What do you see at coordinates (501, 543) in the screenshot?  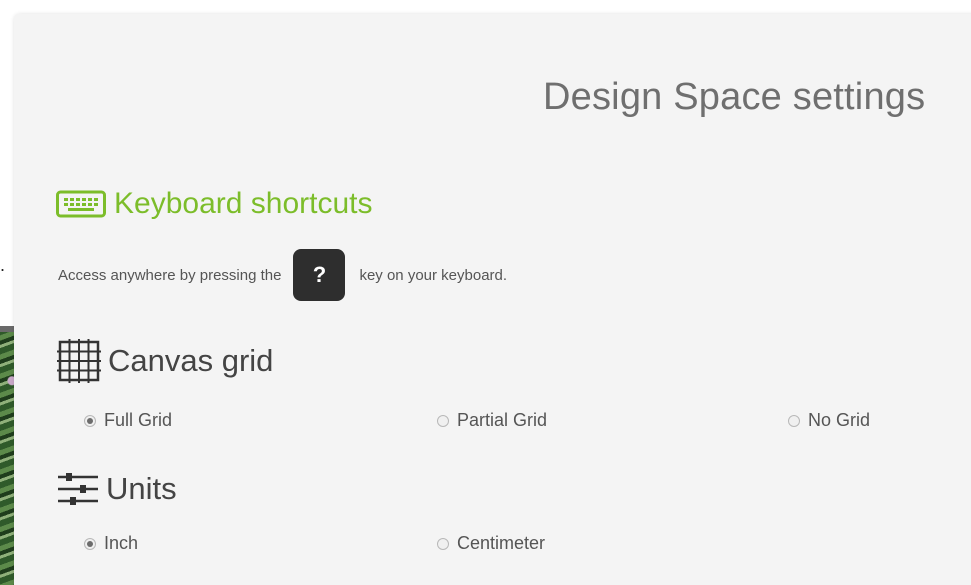 I see `radio-centimeter-label: Centimeter` at bounding box center [501, 543].